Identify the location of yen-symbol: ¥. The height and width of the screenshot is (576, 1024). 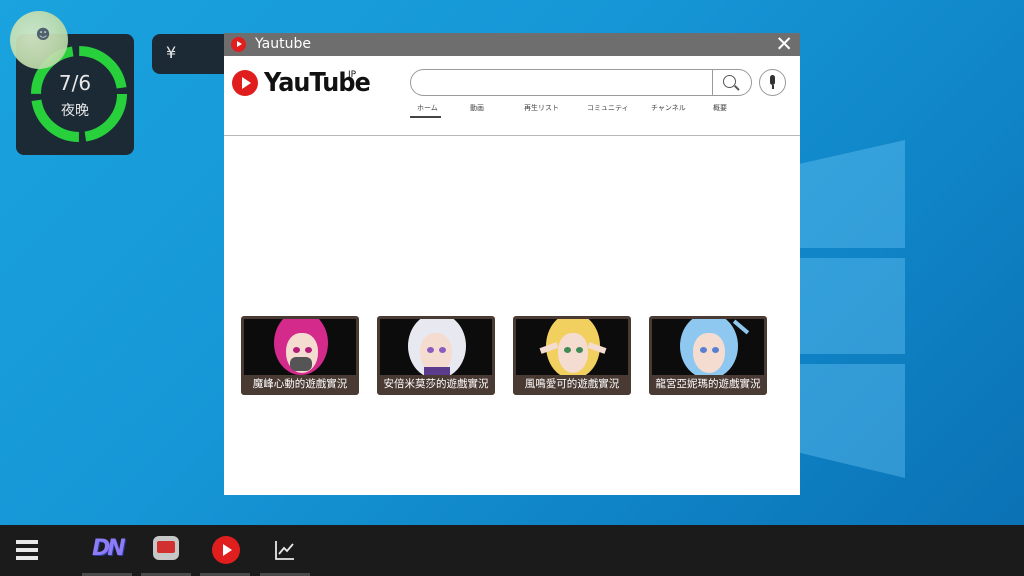
(171, 52).